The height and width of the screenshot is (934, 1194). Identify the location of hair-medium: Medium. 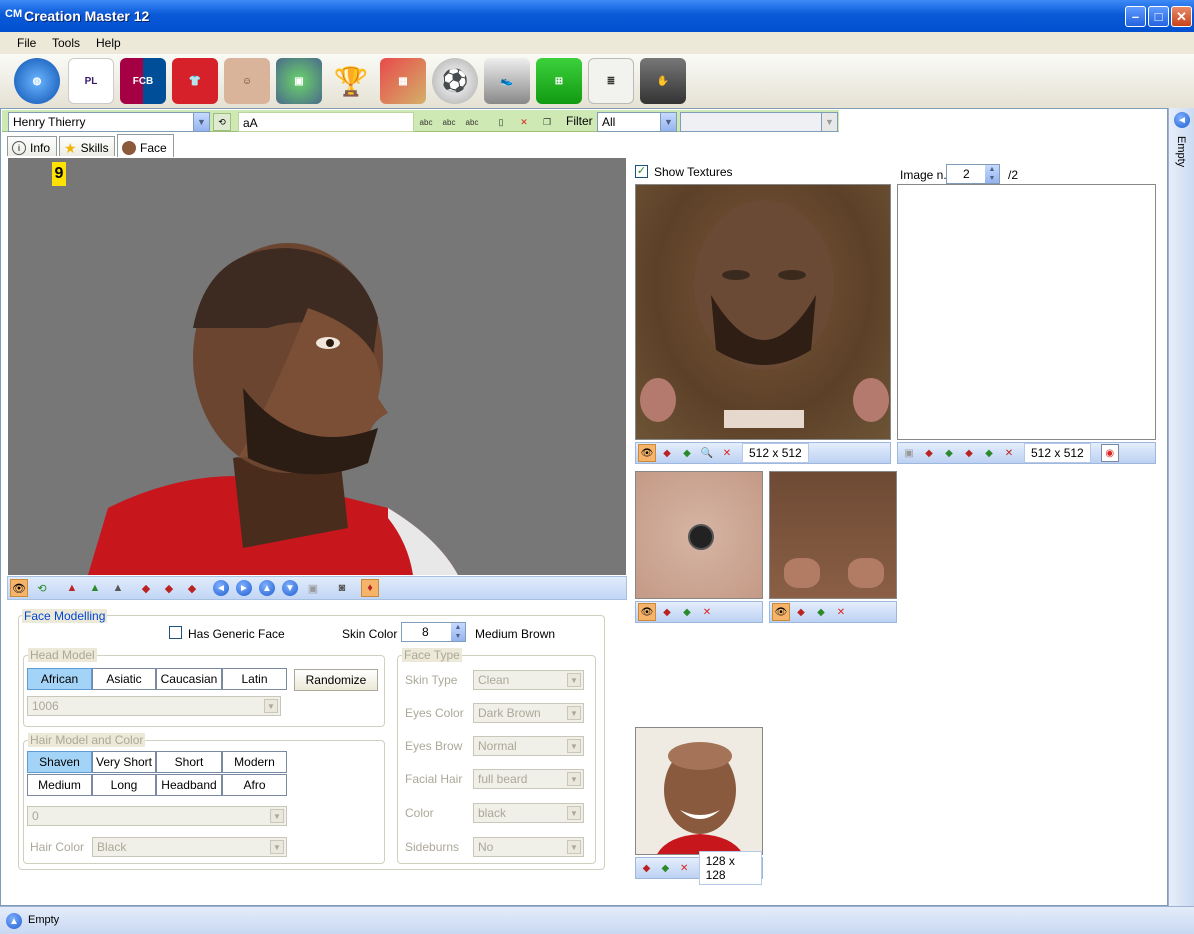
(59, 785).